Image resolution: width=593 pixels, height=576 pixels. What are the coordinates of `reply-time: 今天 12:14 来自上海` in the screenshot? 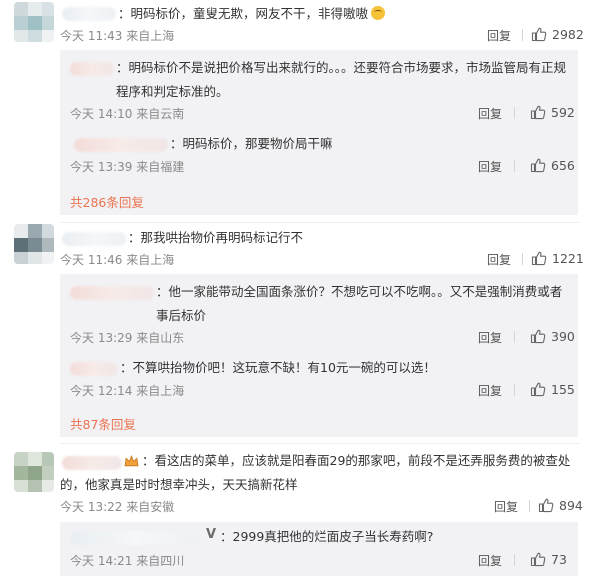 It's located at (127, 391).